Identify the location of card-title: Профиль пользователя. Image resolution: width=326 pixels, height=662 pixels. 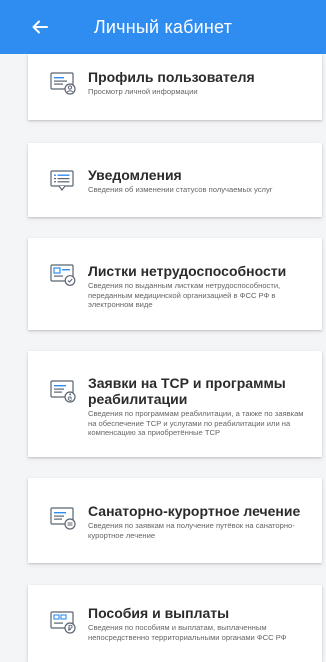
(171, 77).